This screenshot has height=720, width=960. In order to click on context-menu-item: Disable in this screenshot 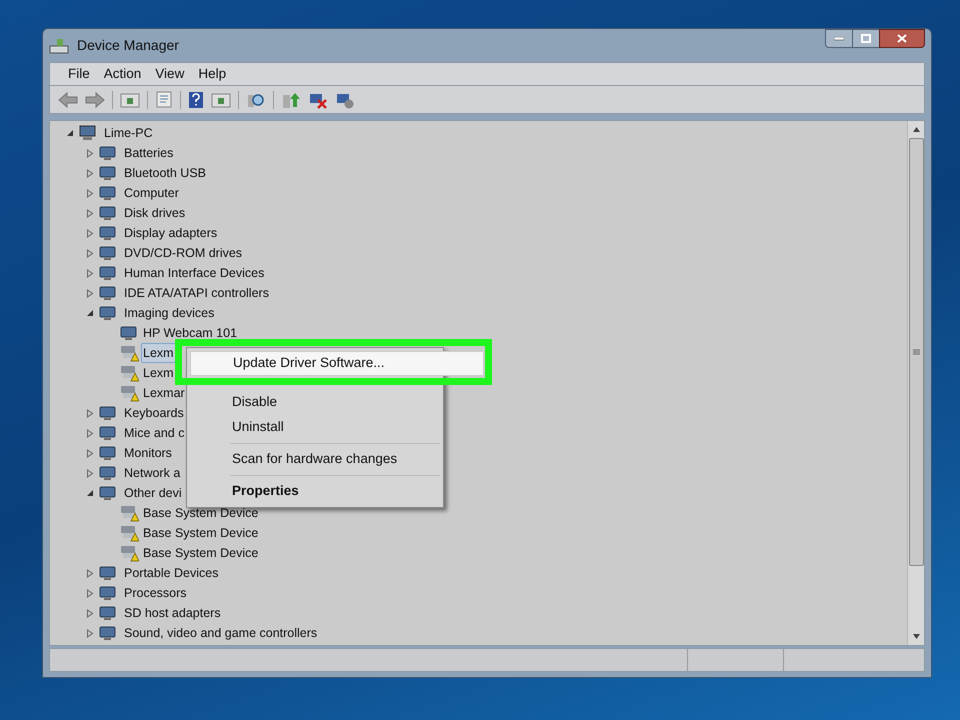, I will do `click(315, 402)`.